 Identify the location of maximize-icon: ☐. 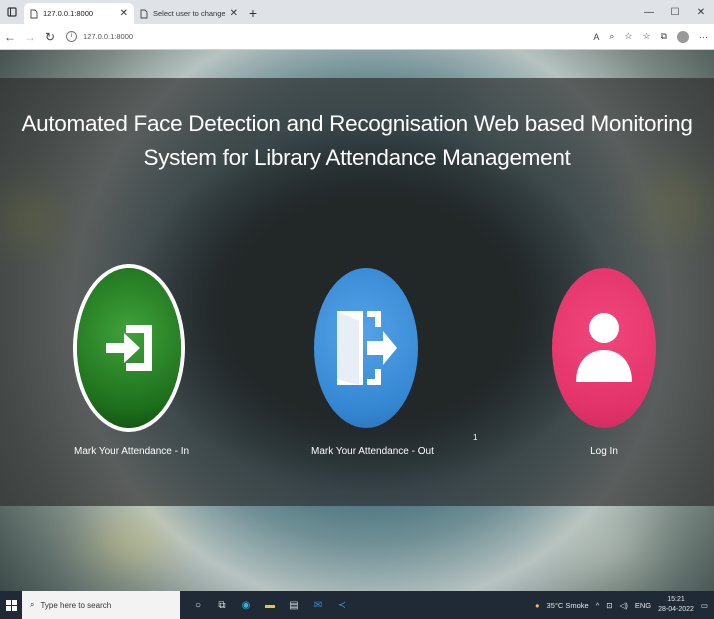
(675, 12).